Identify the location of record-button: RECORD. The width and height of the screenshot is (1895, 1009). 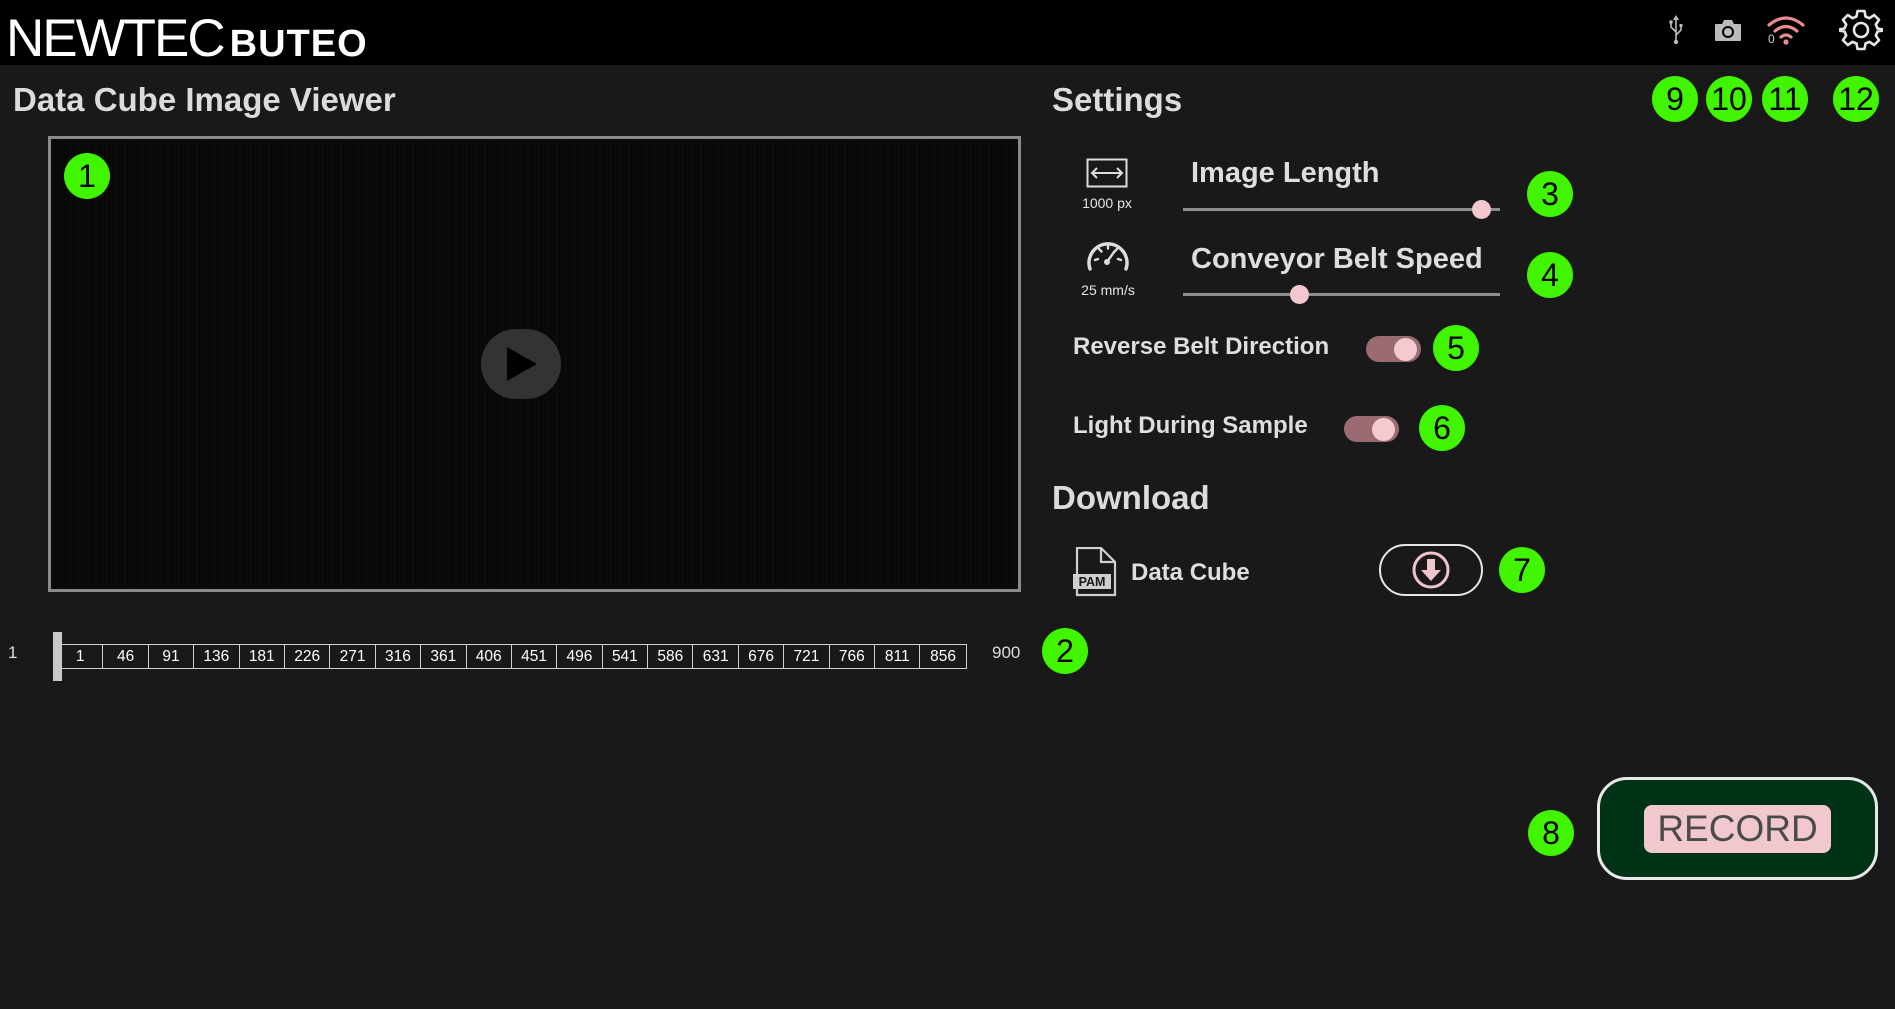
(1737, 828).